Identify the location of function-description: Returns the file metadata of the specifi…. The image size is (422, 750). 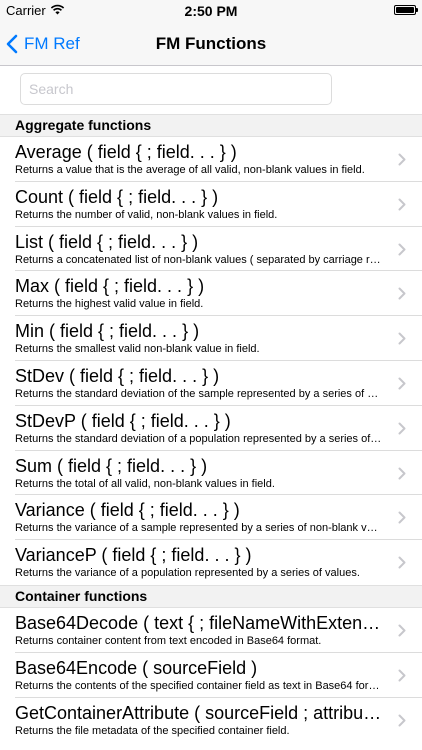
(152, 730).